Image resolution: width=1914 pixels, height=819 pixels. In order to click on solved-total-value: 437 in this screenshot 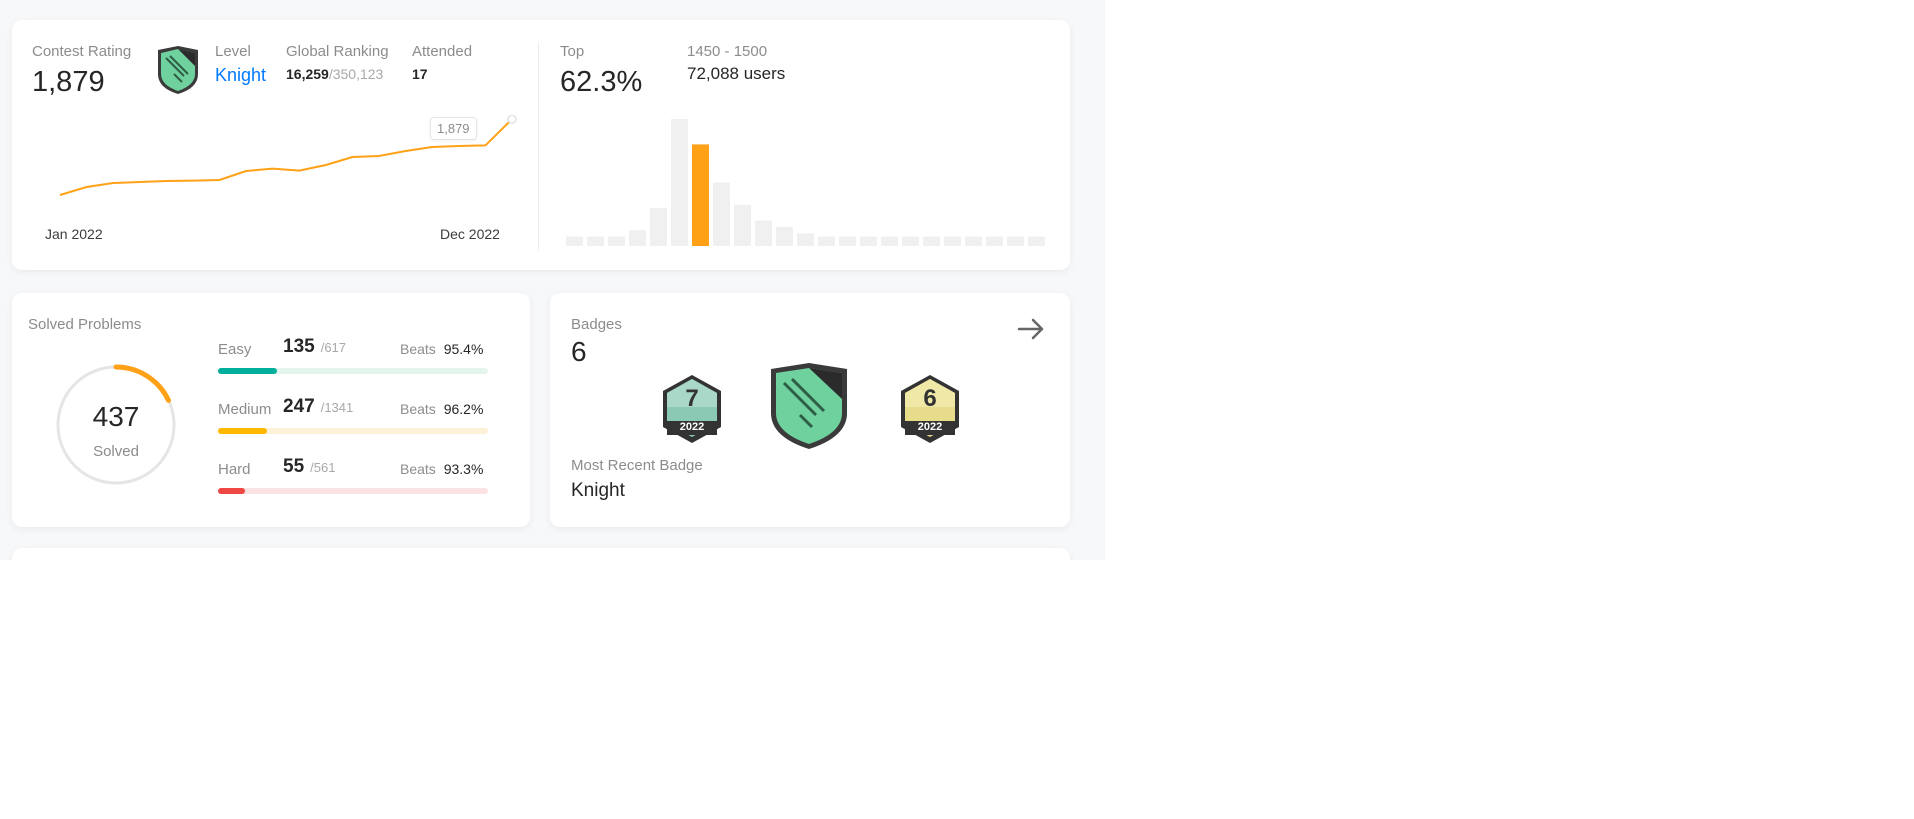, I will do `click(116, 416)`.